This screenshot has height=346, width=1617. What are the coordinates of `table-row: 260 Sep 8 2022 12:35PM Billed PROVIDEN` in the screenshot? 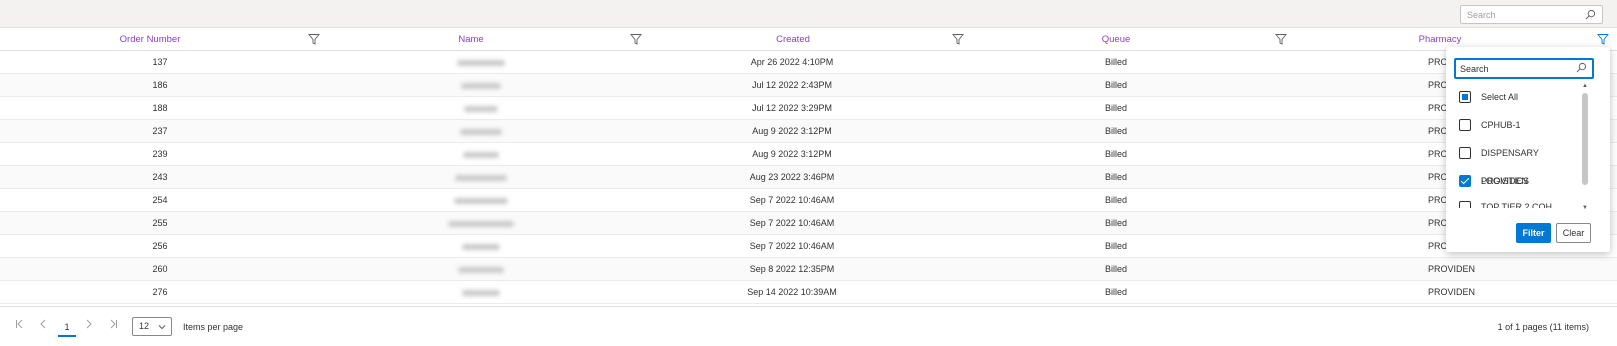 It's located at (808, 269).